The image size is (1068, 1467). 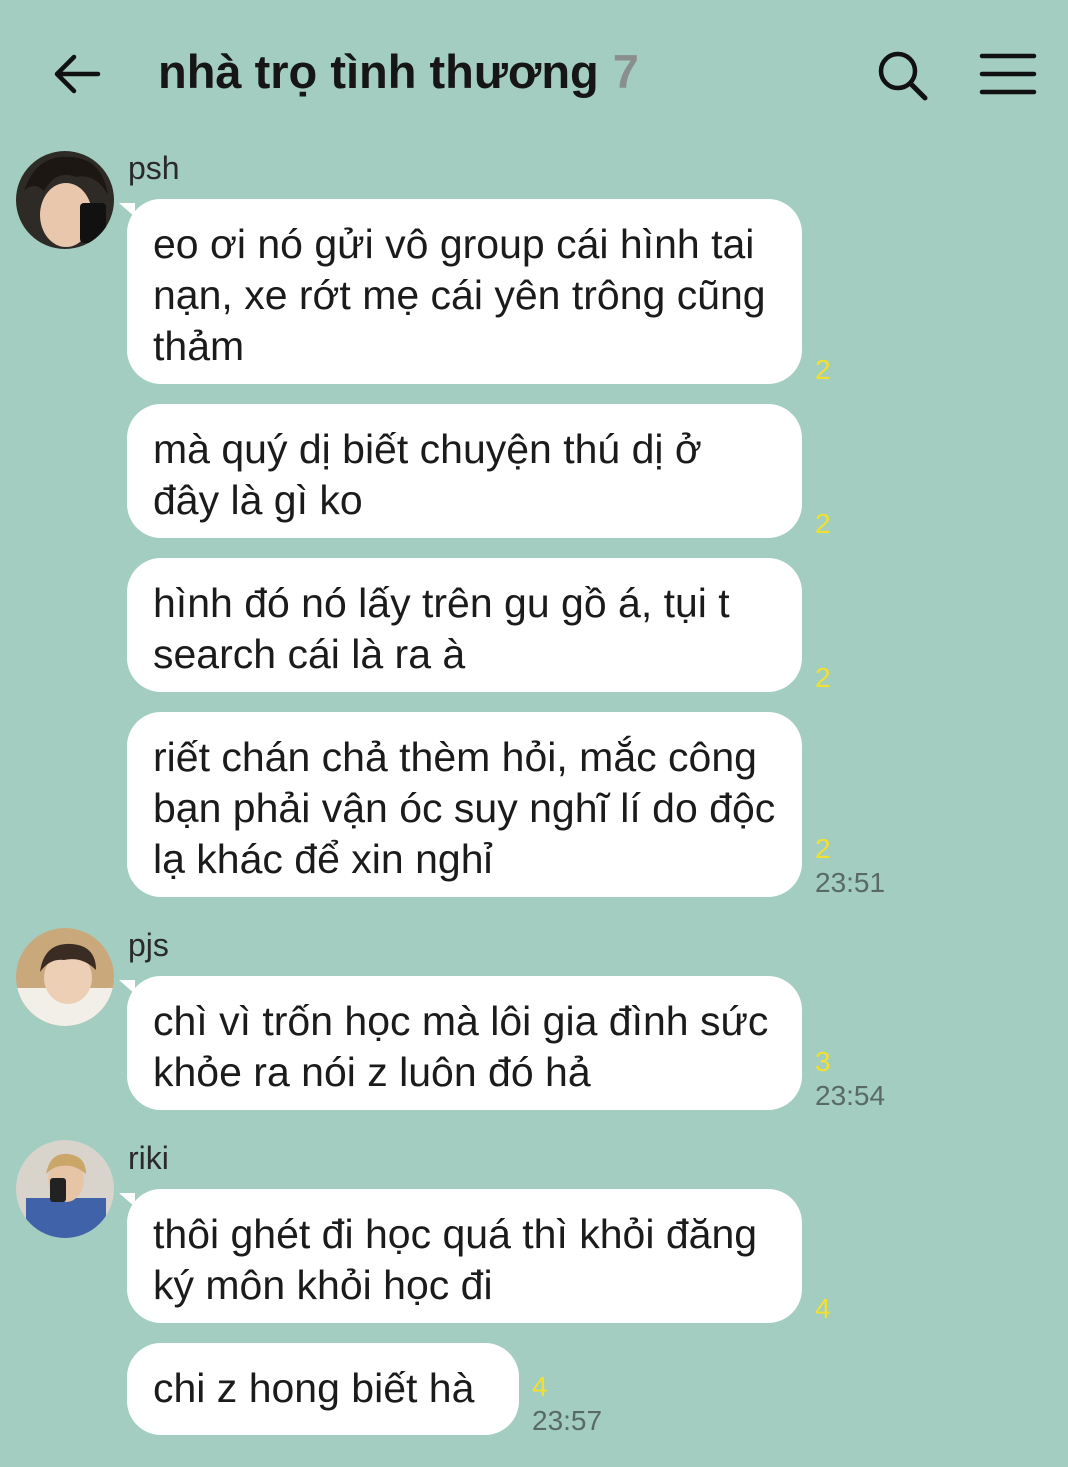 I want to click on search-button, so click(x=903, y=76).